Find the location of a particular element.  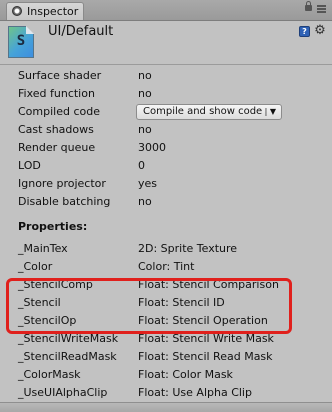

page-title: UI/Default is located at coordinates (81, 31).